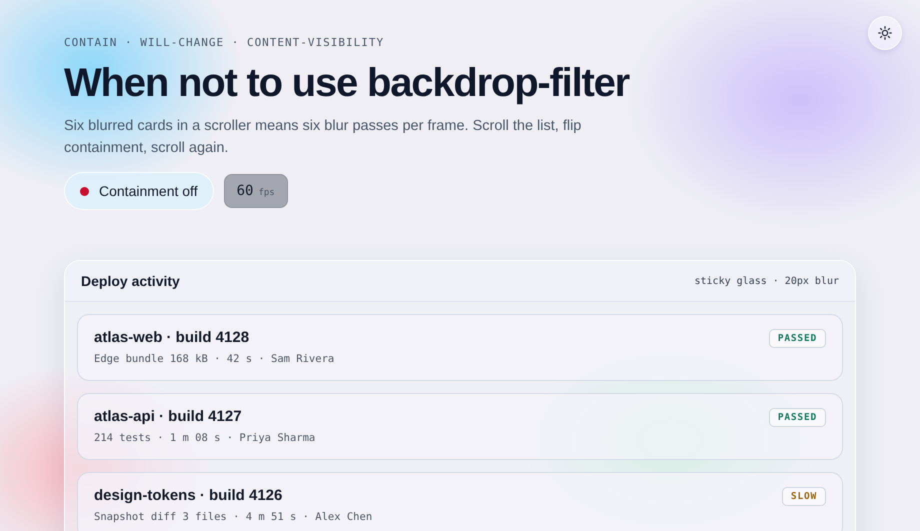  Describe the element at coordinates (233, 517) in the screenshot. I see `build-meta: Snapshot diff 3 files · 4 m 51 s · Alex Chen` at that location.